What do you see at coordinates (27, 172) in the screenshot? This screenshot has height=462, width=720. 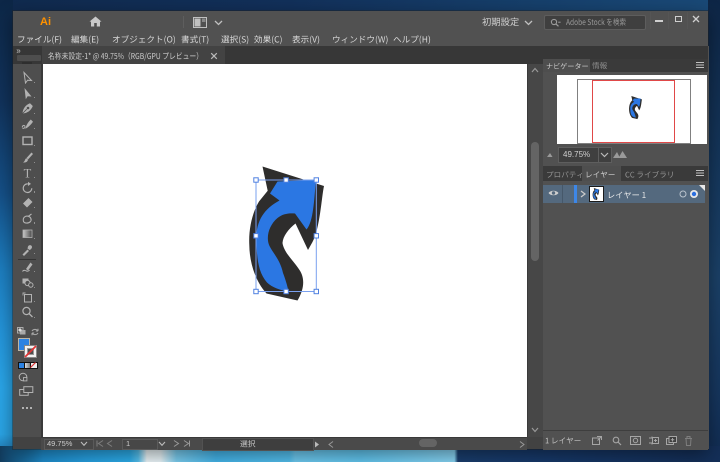 I see `svg-text: T` at bounding box center [27, 172].